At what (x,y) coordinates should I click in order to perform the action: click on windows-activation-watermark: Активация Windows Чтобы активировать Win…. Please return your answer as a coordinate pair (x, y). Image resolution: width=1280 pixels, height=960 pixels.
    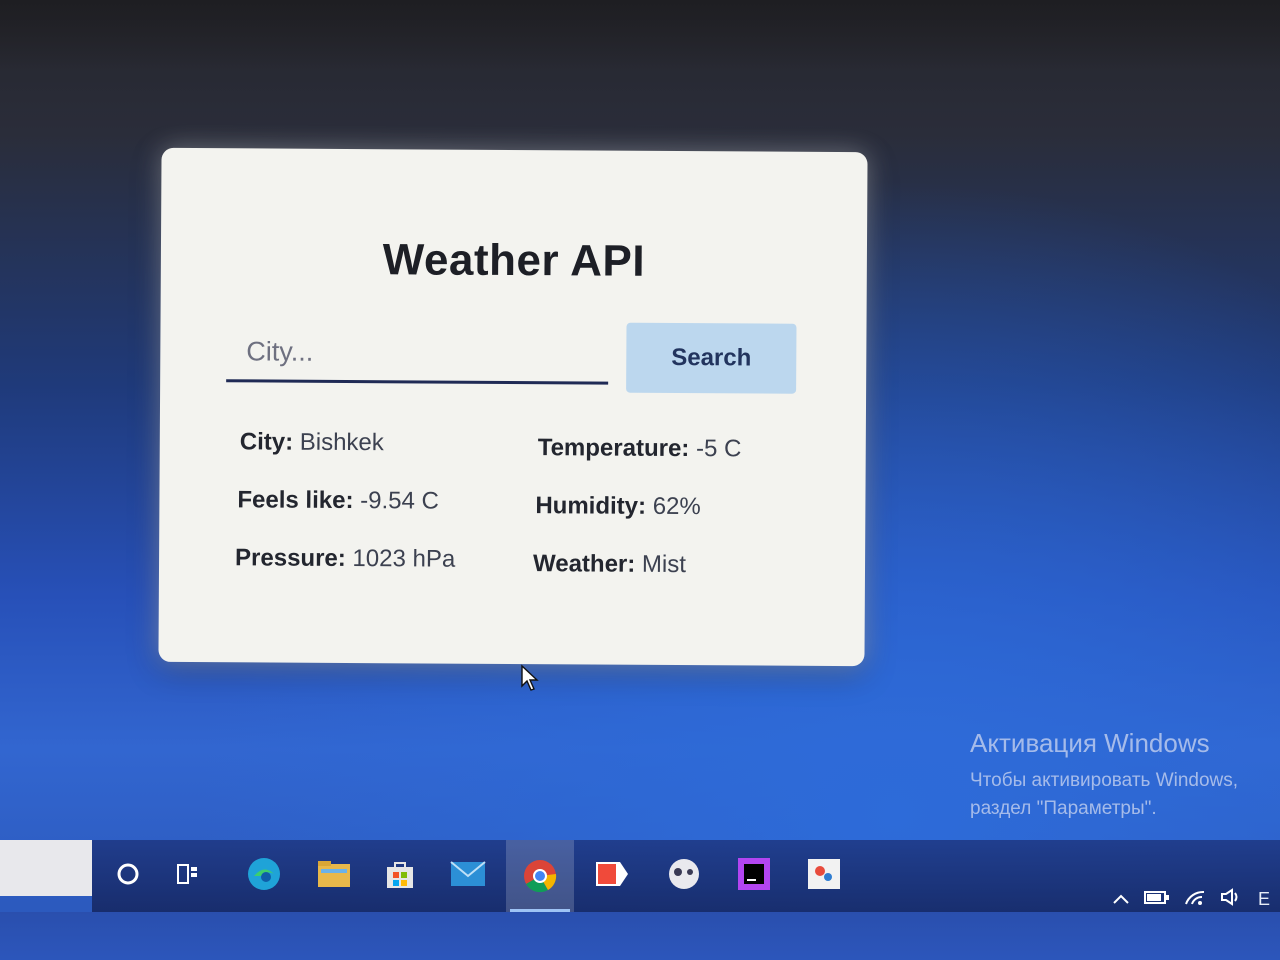
    Looking at the image, I should click on (1104, 775).